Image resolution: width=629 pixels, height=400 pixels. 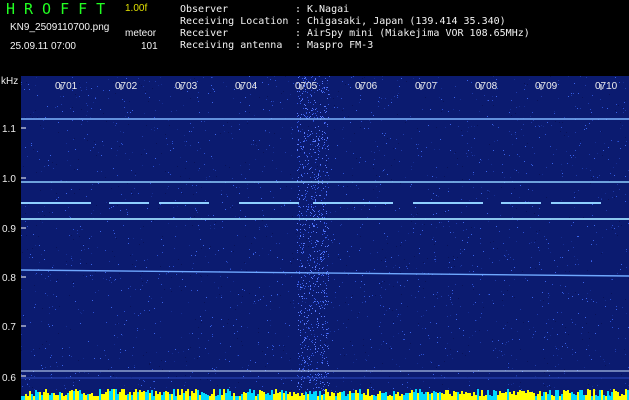 What do you see at coordinates (9, 129) in the screenshot?
I see `y-tick-label: 1.1` at bounding box center [9, 129].